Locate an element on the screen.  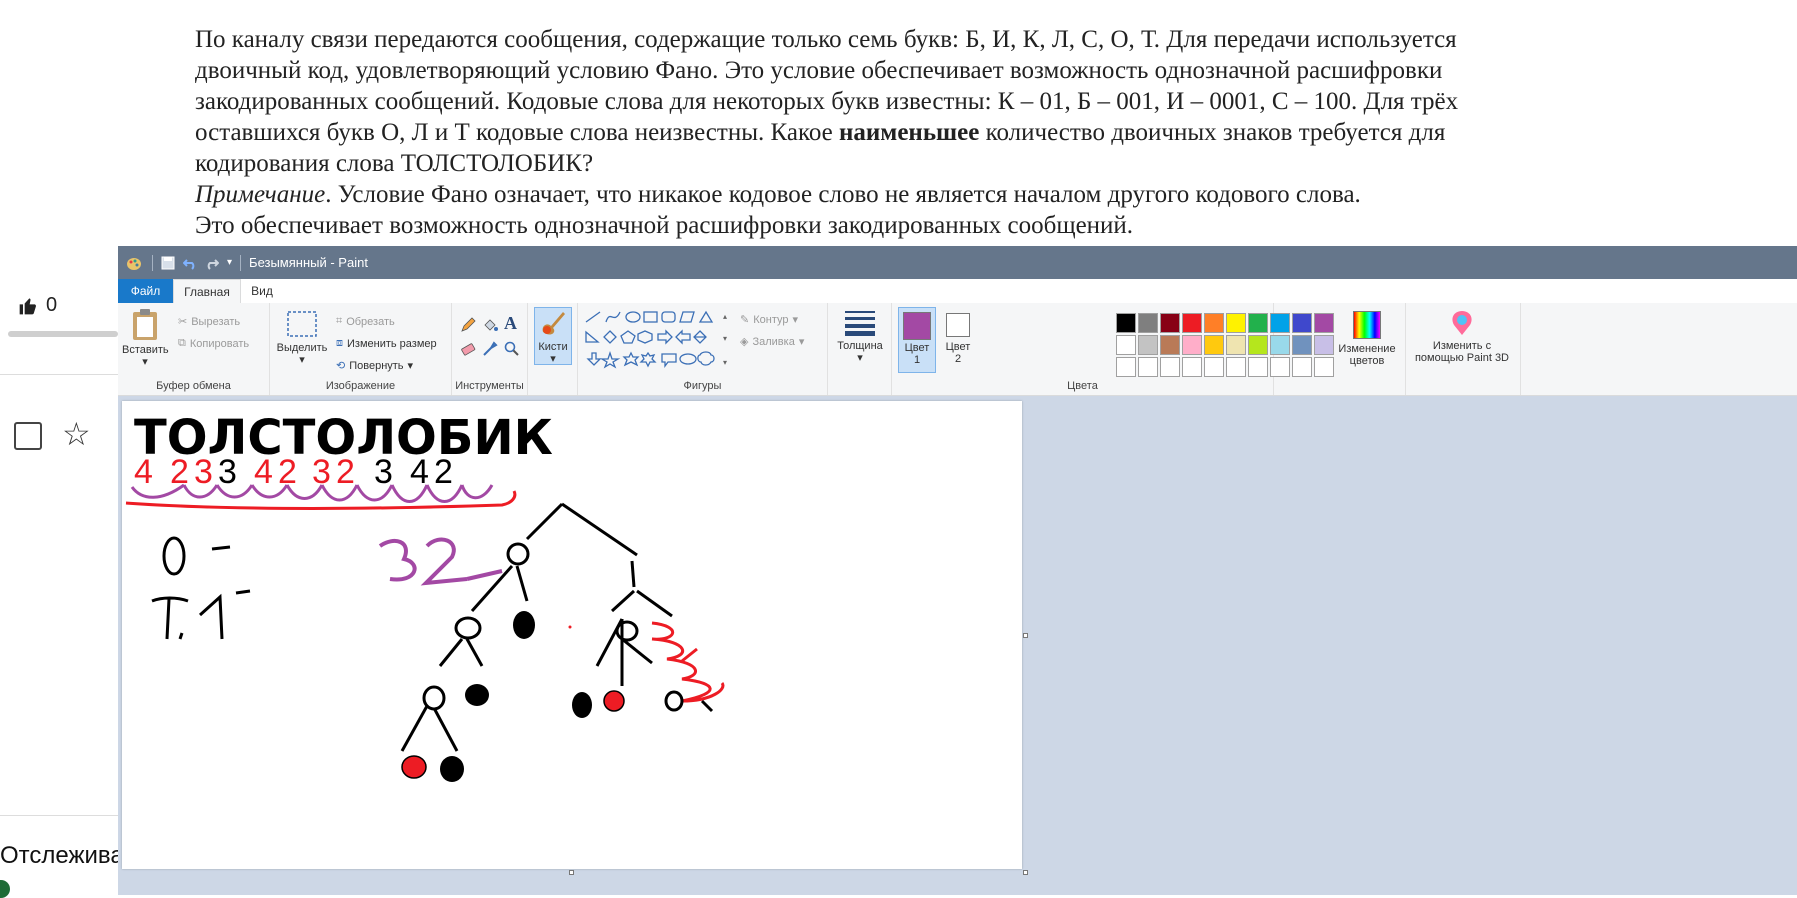
fill-bucket-icon is located at coordinates (490, 325).